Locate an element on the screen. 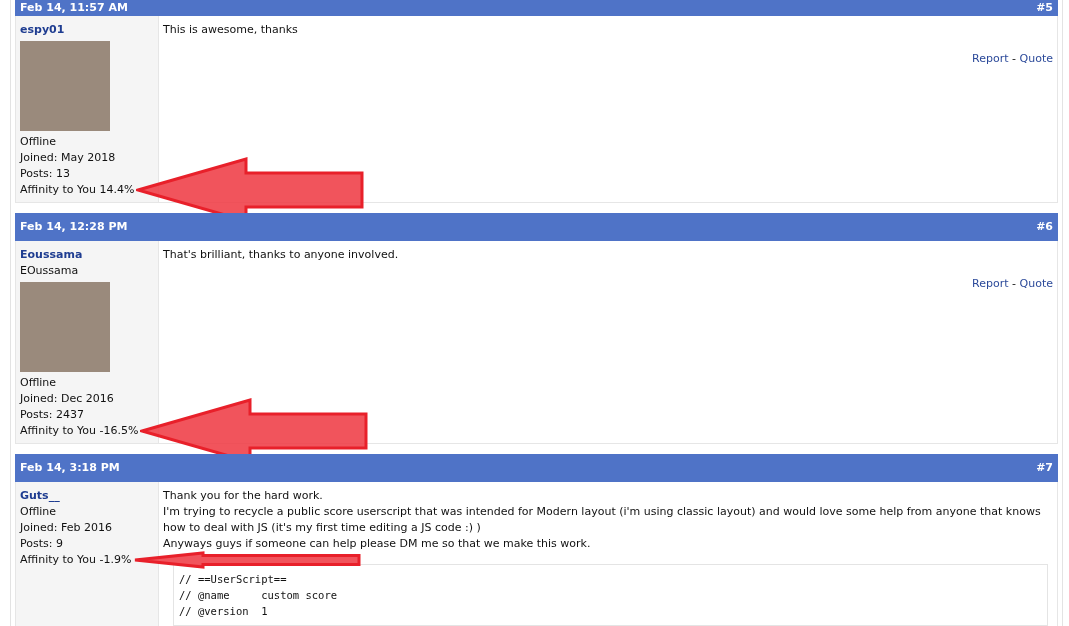 The height and width of the screenshot is (626, 1069). affinity-text: Affinity to You 14.4% is located at coordinates (77, 189).